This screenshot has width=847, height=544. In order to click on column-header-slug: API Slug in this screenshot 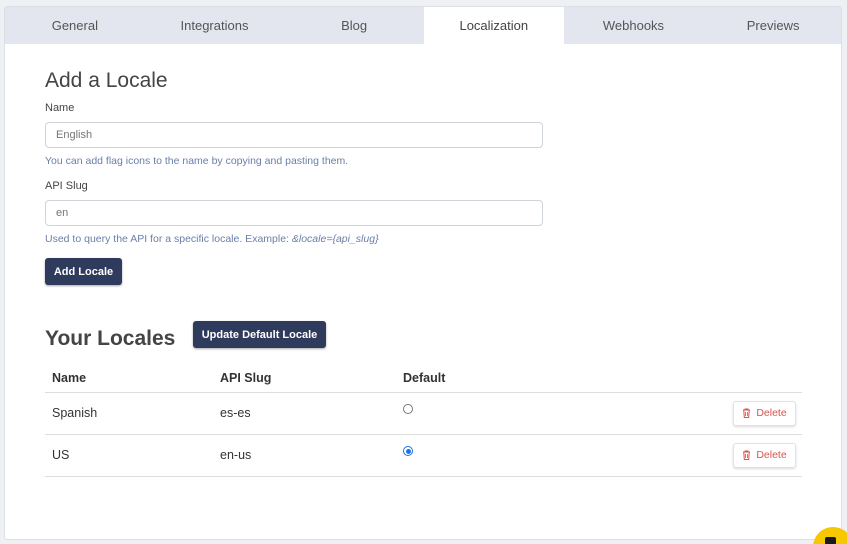, I will do `click(304, 378)`.